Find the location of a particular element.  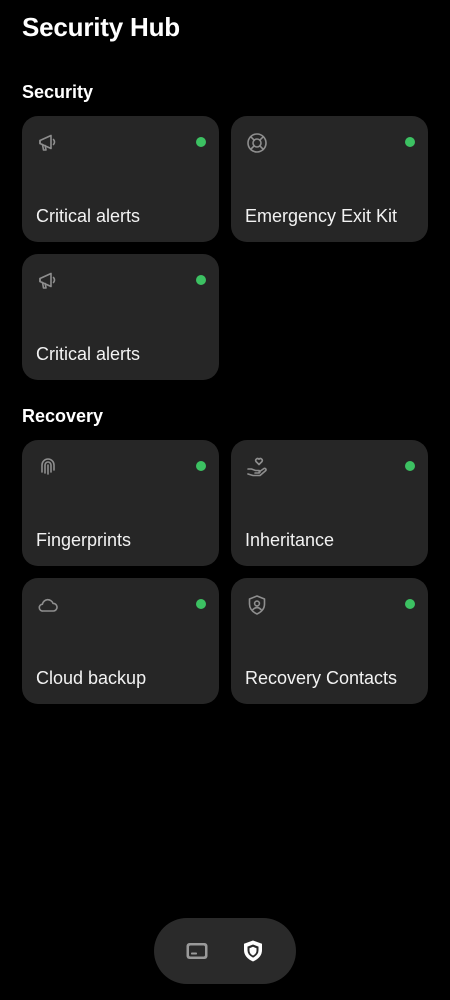

shield-user-icon is located at coordinates (257, 605).